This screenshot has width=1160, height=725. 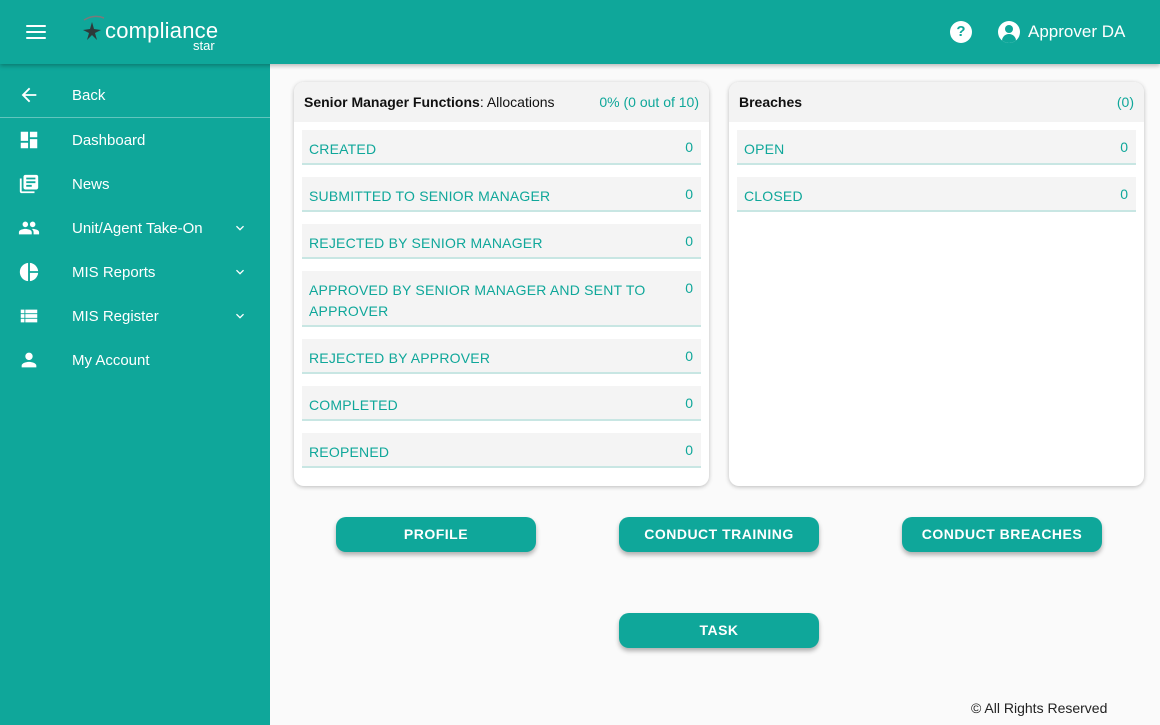 What do you see at coordinates (436, 534) in the screenshot?
I see `profile-button: PROFILE` at bounding box center [436, 534].